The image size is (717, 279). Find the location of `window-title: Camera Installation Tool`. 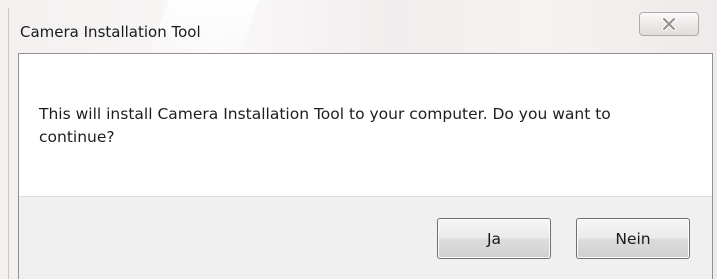

window-title: Camera Installation Tool is located at coordinates (110, 32).